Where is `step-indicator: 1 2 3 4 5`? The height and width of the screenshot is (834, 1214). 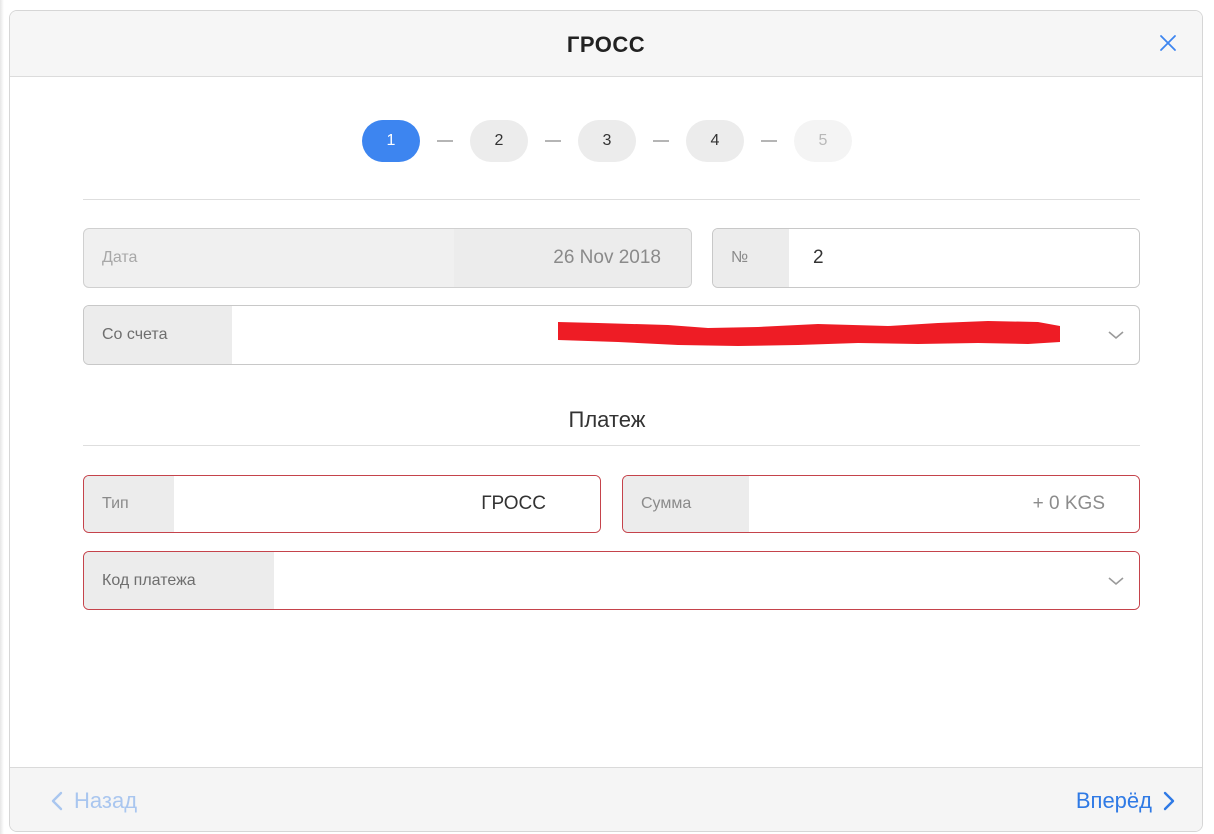
step-indicator: 1 2 3 4 5 is located at coordinates (607, 141).